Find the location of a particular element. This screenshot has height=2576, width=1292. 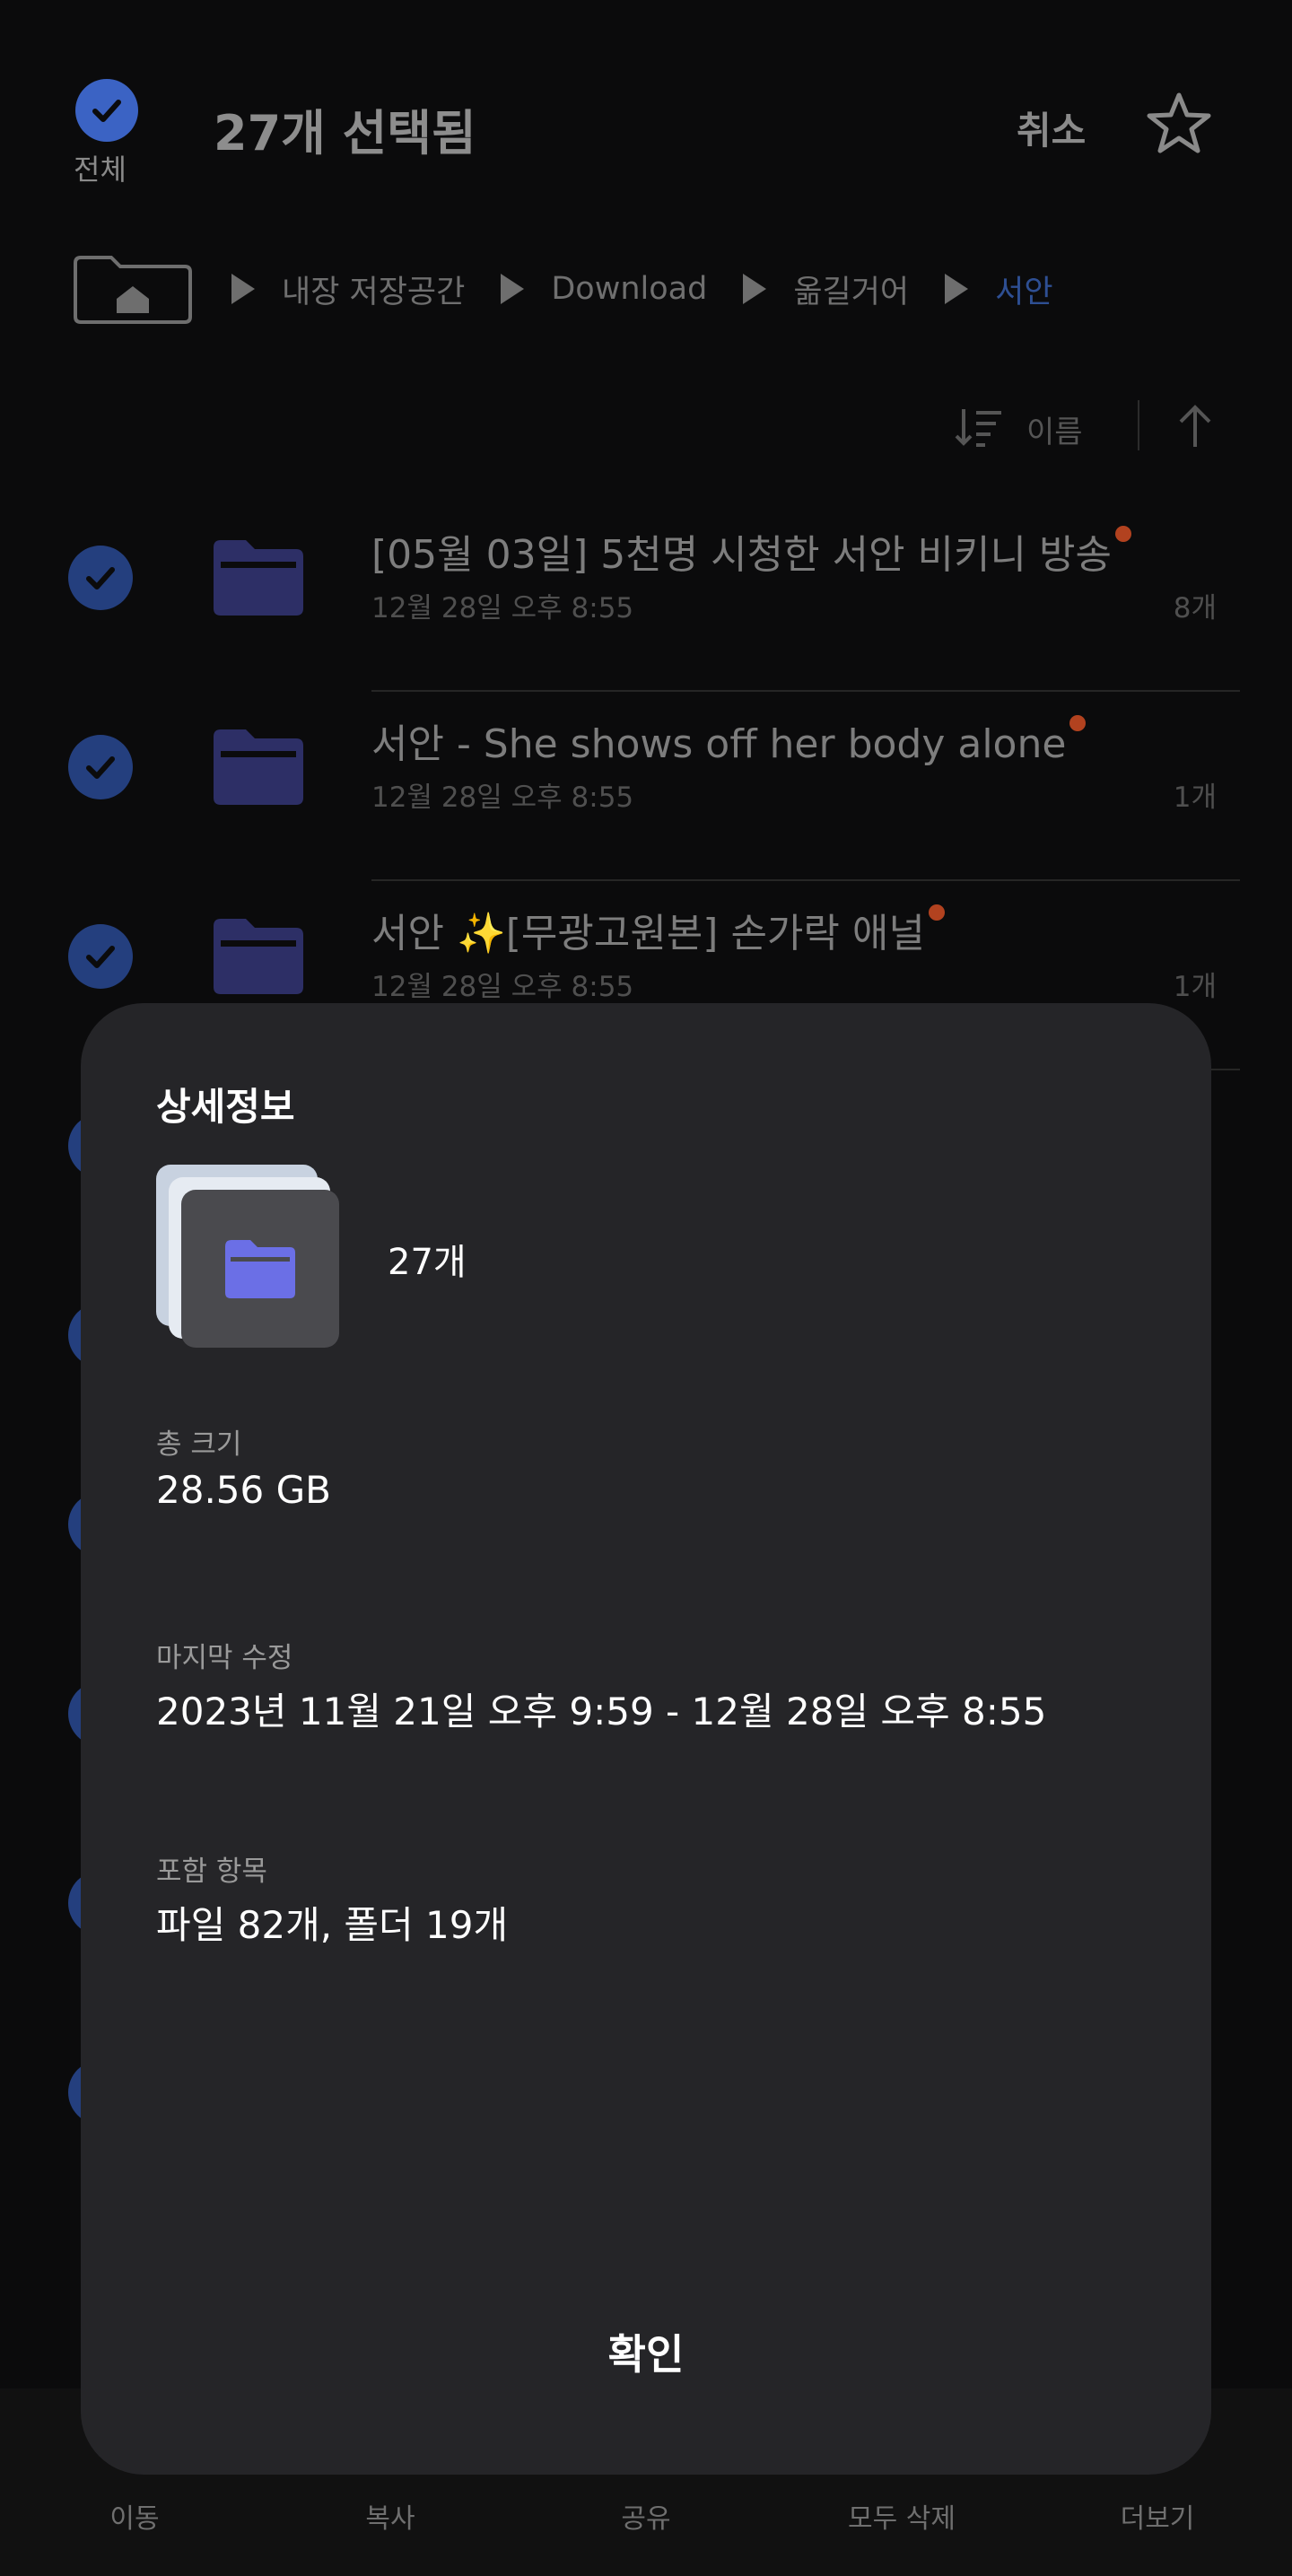

last-modified-value: 2023년 11월 21일 오후 9:59 - 12월 28일 오후 8:55 is located at coordinates (601, 1712).